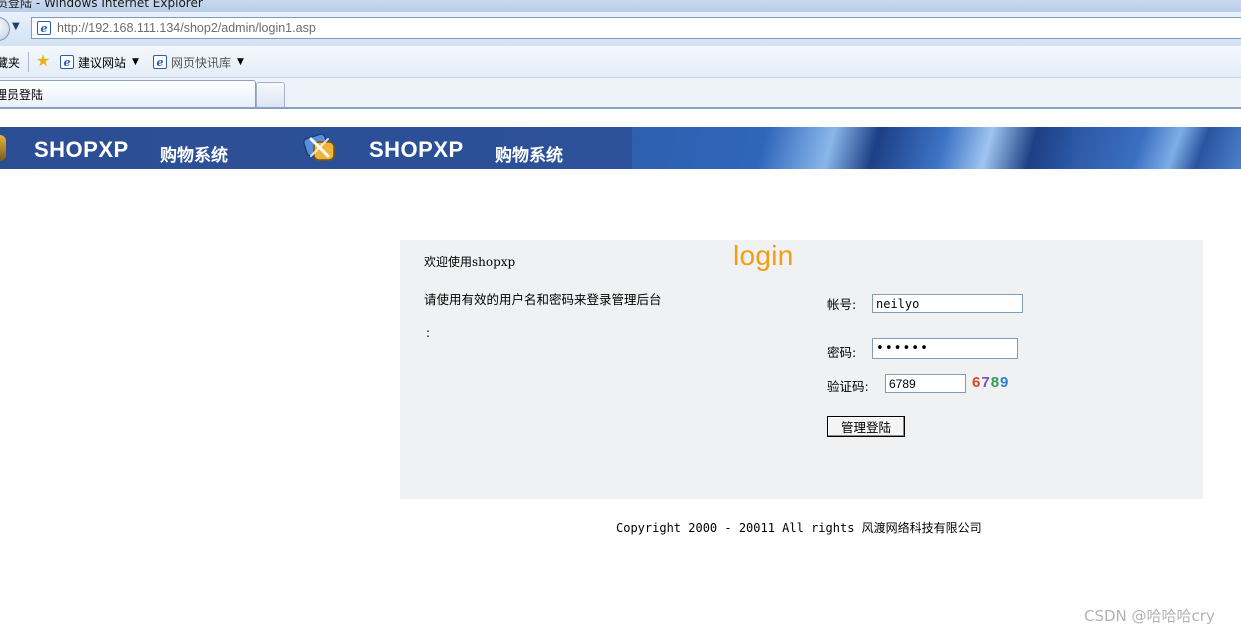  I want to click on tab-admin-login: 理员登陆, so click(128, 93).